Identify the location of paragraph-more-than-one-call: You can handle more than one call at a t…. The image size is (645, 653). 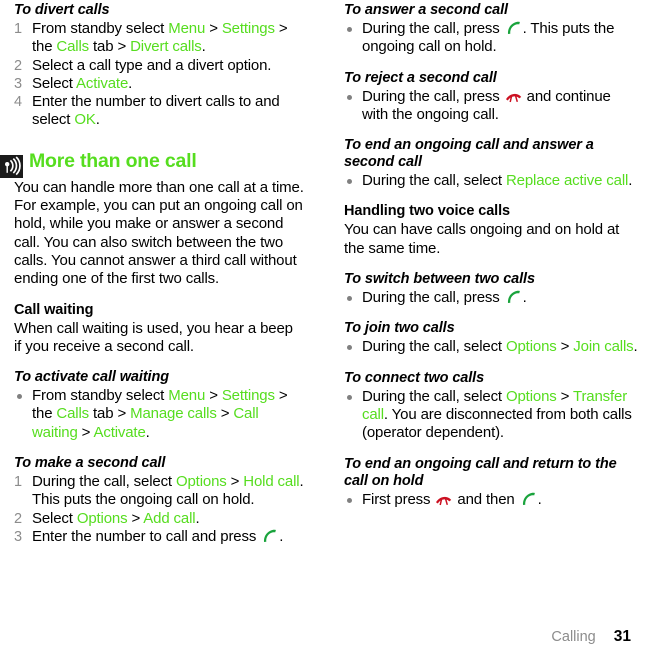
(159, 233).